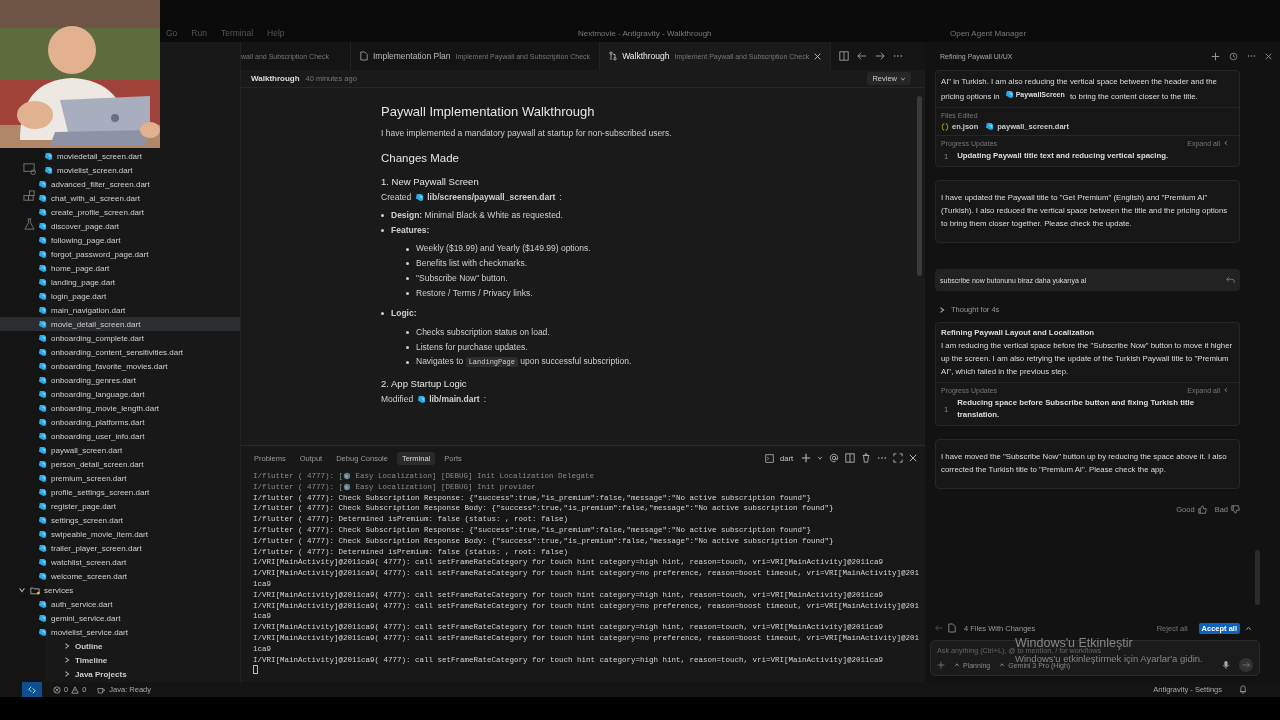 Image resolution: width=1280 pixels, height=720 pixels. What do you see at coordinates (988, 33) in the screenshot?
I see `agent-manager-link: Open Agent Manager` at bounding box center [988, 33].